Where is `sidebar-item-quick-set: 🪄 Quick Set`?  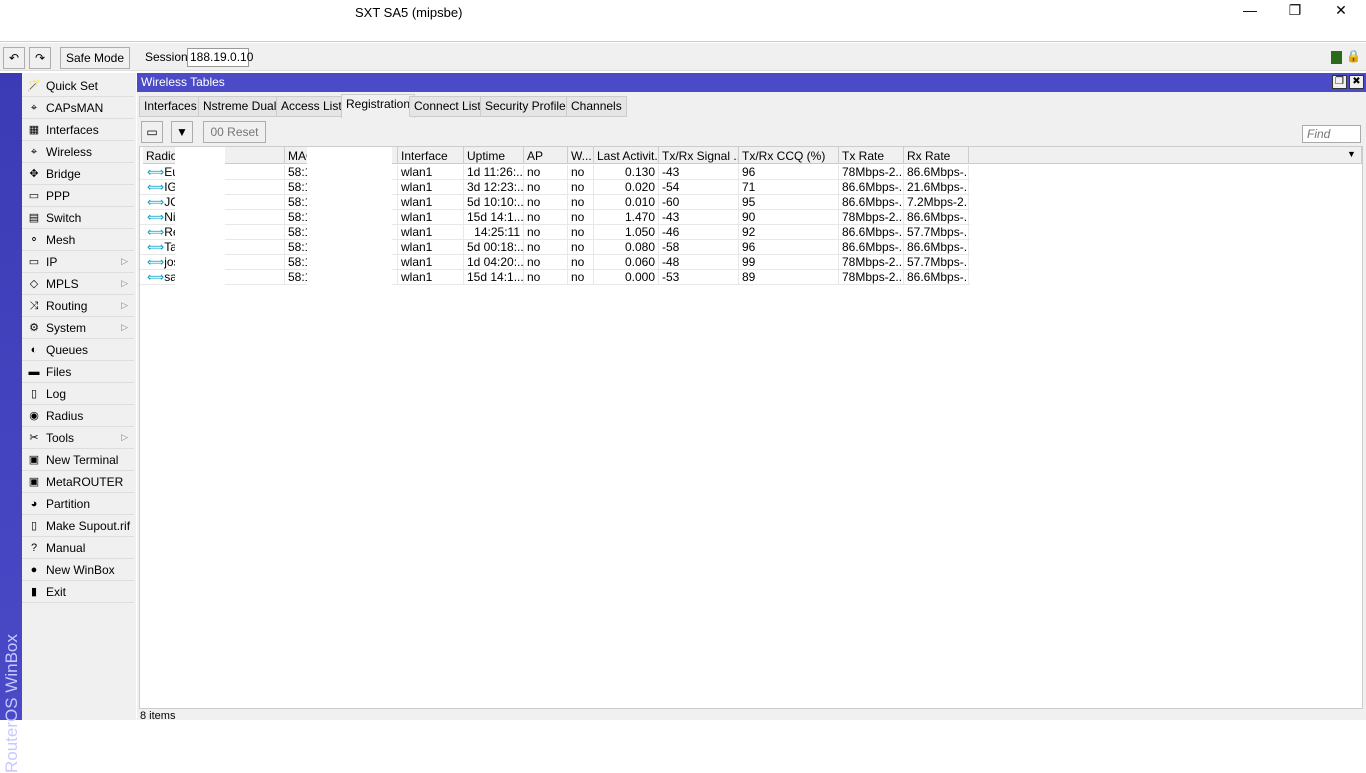
sidebar-item-quick-set: 🪄 Quick Set is located at coordinates (78, 86).